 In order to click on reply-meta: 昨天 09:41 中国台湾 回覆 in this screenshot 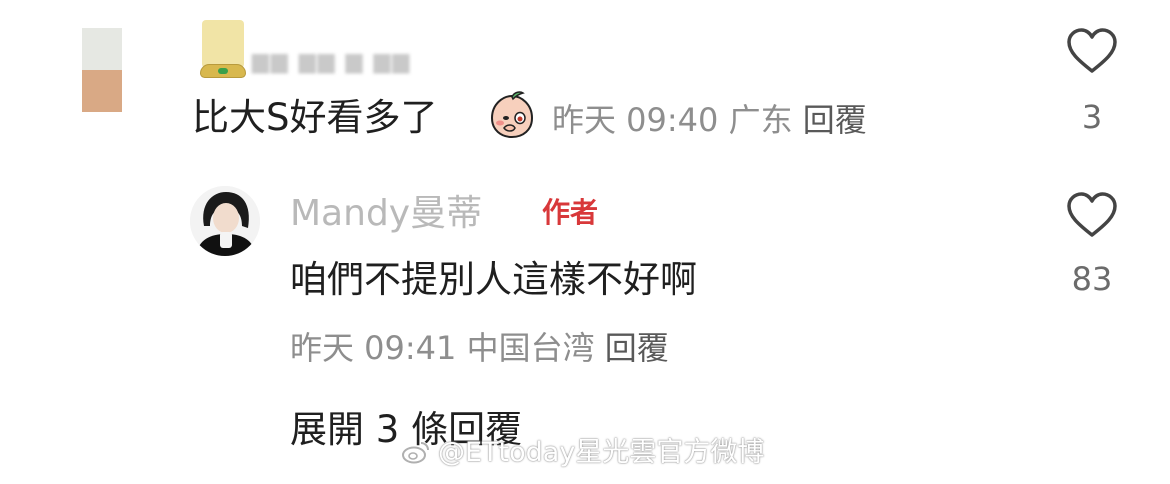, I will do `click(479, 348)`.